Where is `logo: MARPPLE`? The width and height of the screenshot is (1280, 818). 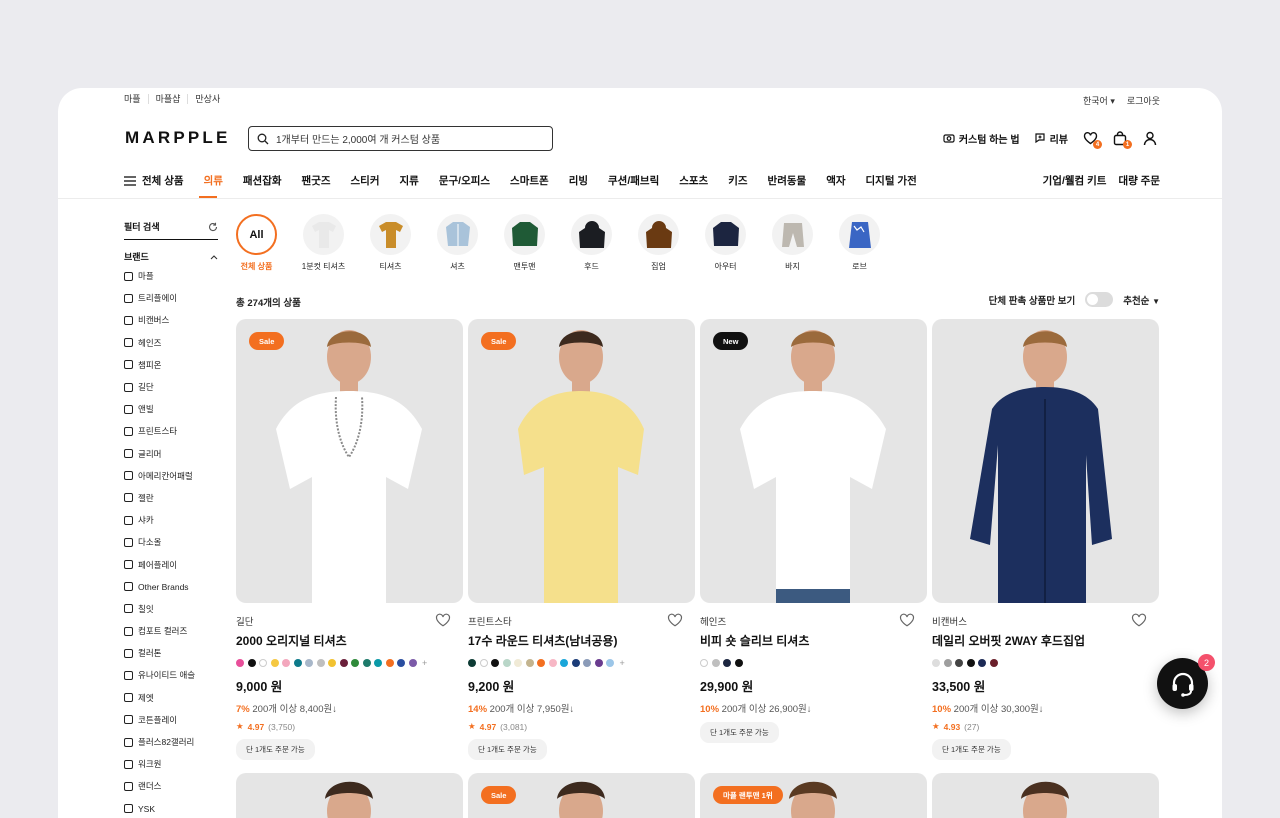 logo: MARPPLE is located at coordinates (178, 138).